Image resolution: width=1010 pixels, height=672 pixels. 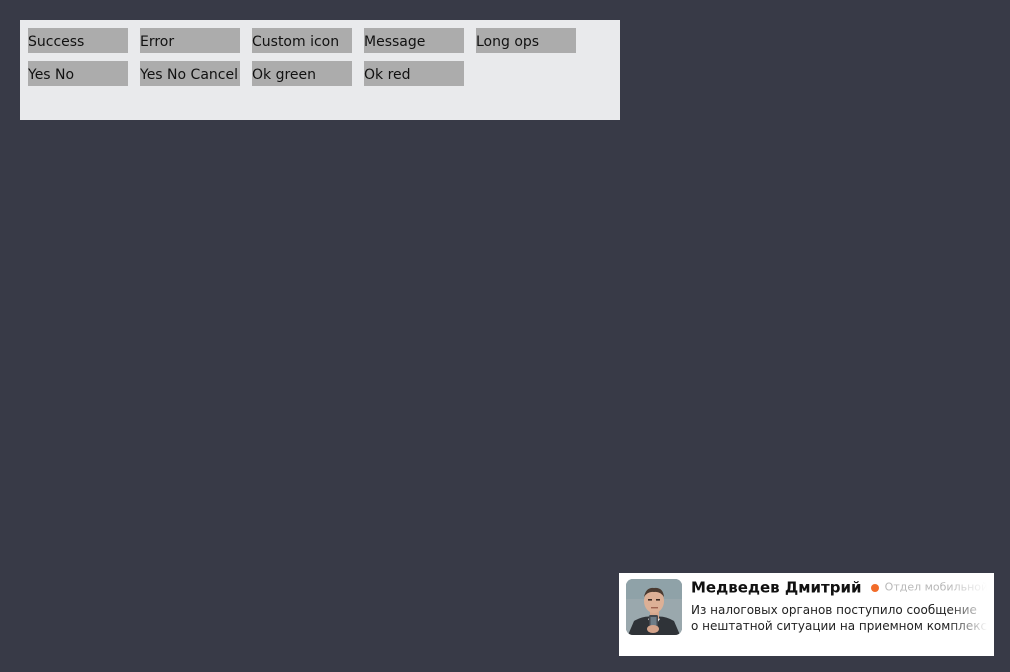 What do you see at coordinates (190, 40) in the screenshot?
I see `error-button: Error` at bounding box center [190, 40].